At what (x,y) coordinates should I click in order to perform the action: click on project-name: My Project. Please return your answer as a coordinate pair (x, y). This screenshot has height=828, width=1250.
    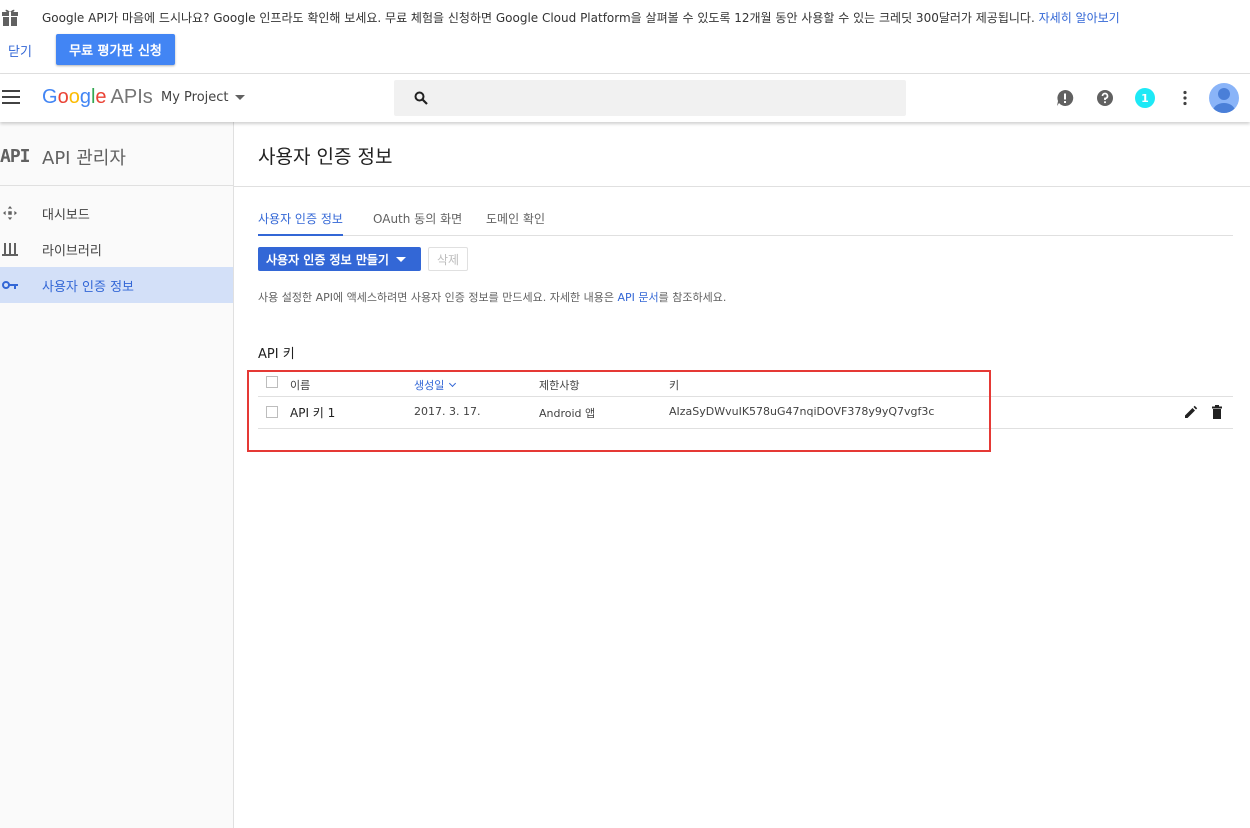
    Looking at the image, I should click on (195, 97).